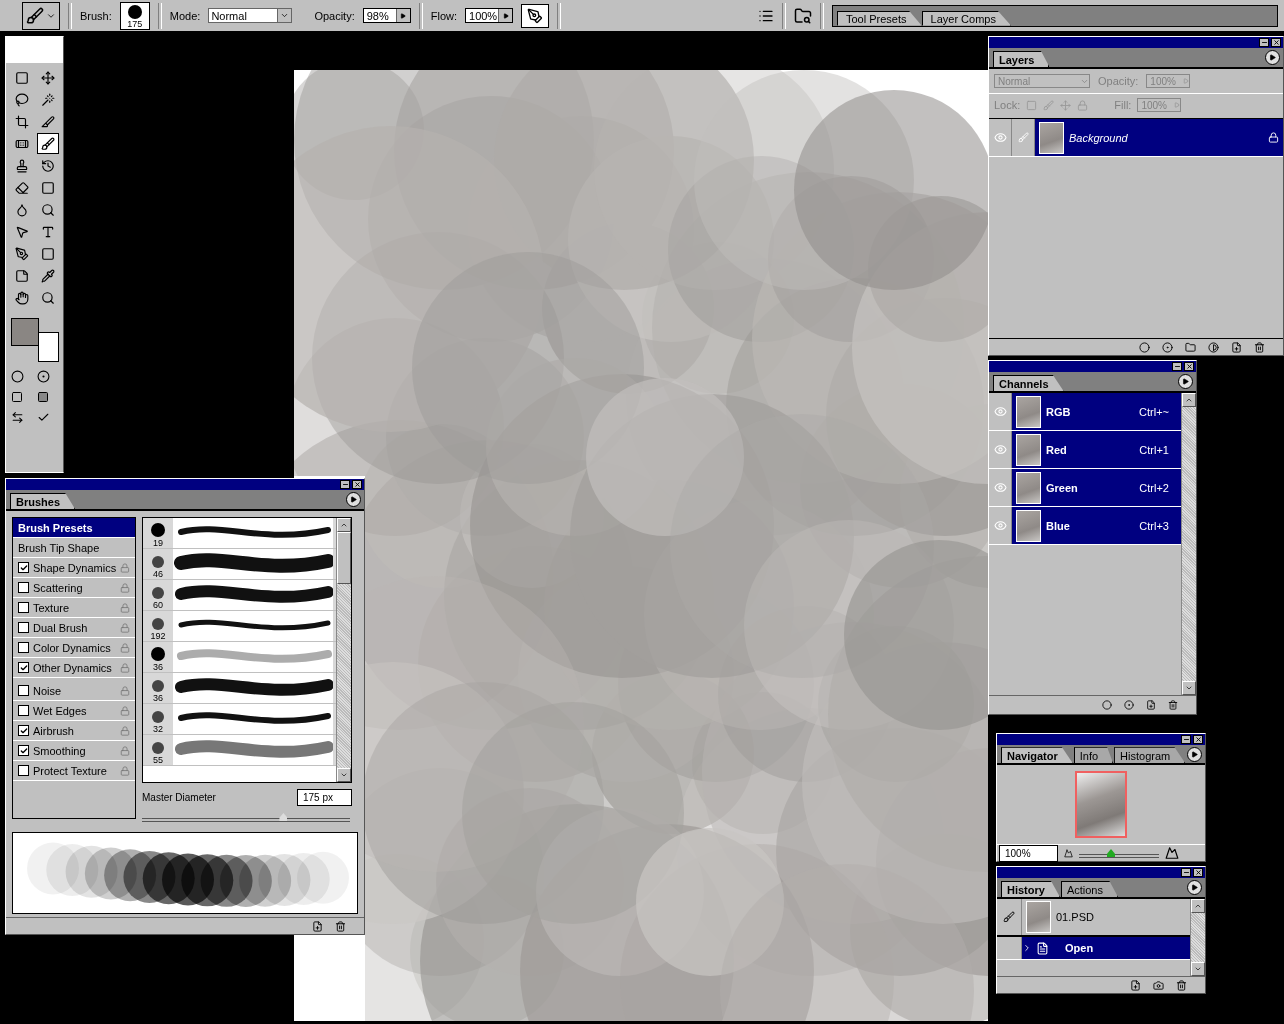 This screenshot has width=1284, height=1024. Describe the element at coordinates (1093, 755) in the screenshot. I see `panel-tab: Info` at that location.